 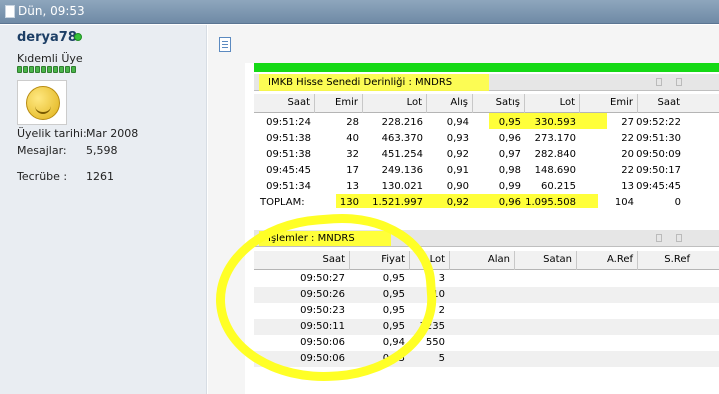 I want to click on depth-column-header: Lot, so click(x=394, y=106).